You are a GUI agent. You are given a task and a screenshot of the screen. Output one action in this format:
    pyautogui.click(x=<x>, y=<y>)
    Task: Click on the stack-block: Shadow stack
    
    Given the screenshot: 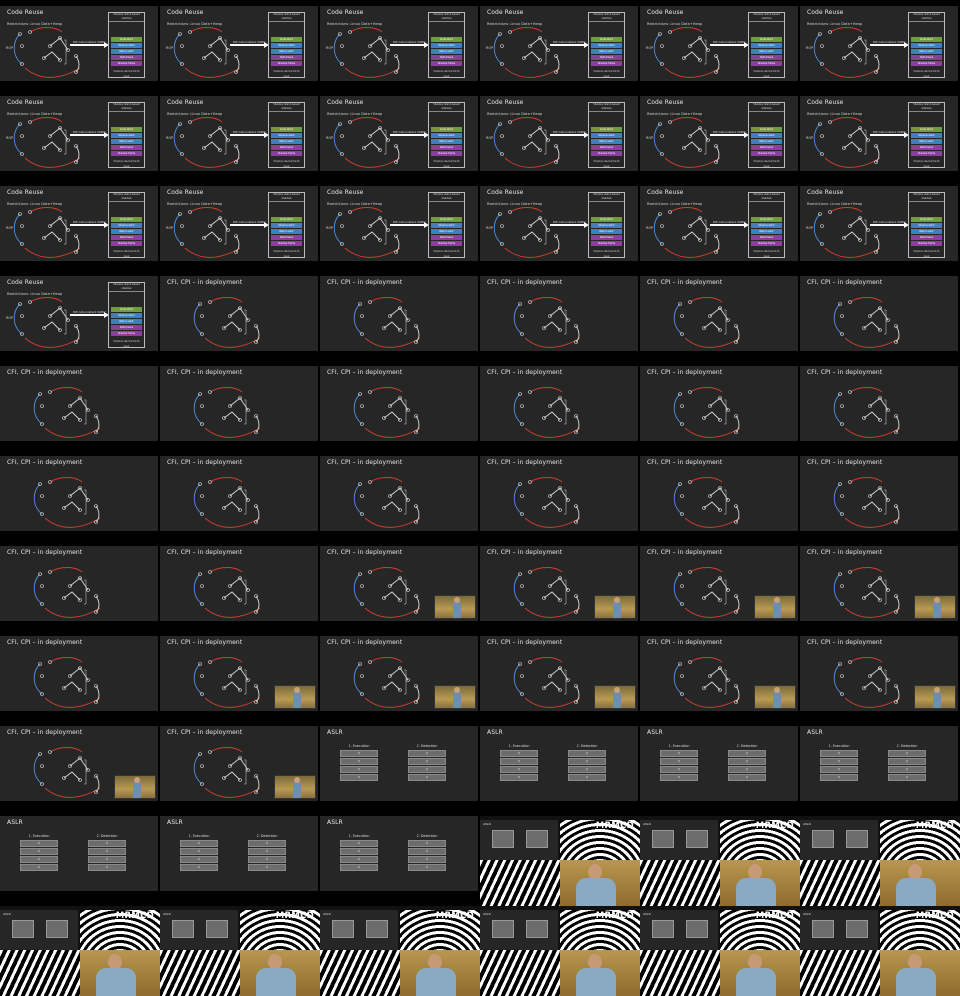 What is the action you would take?
    pyautogui.click(x=606, y=225)
    